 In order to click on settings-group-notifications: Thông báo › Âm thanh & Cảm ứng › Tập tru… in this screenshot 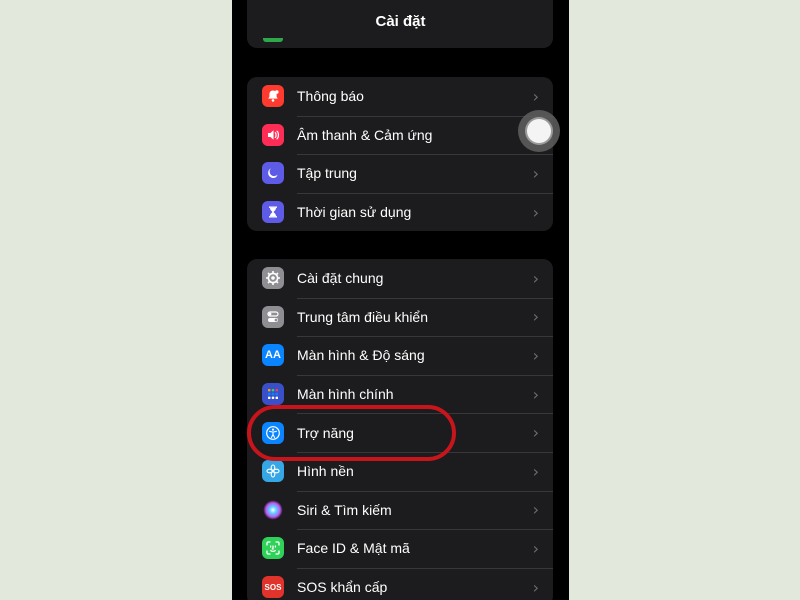, I will do `click(400, 154)`.